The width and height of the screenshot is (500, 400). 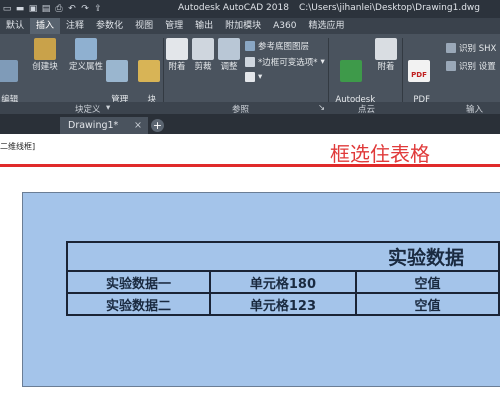 What do you see at coordinates (451, 66) in the screenshot?
I see `settings-icon` at bounding box center [451, 66].